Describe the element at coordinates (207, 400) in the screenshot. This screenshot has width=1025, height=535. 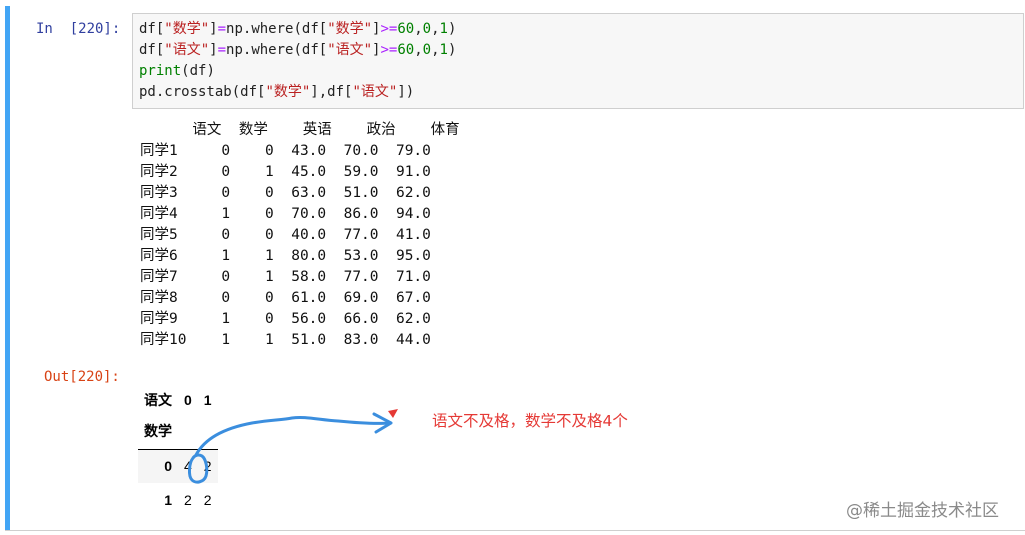
I see `column-header: 1` at that location.